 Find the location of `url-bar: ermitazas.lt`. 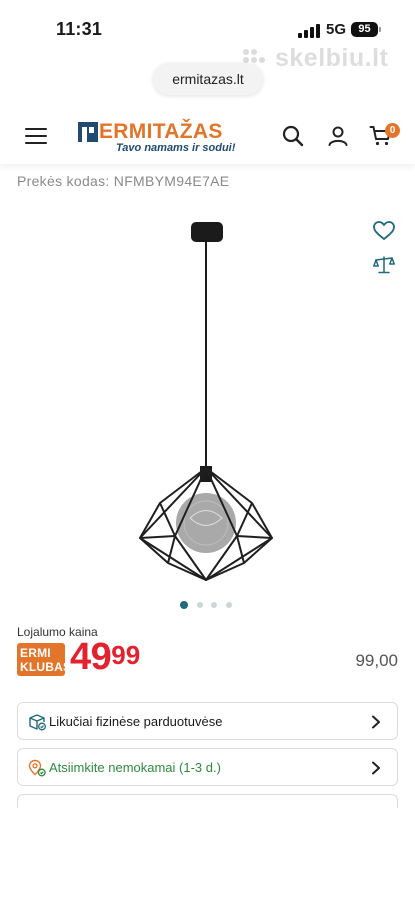

url-bar: ermitazas.lt is located at coordinates (208, 79).